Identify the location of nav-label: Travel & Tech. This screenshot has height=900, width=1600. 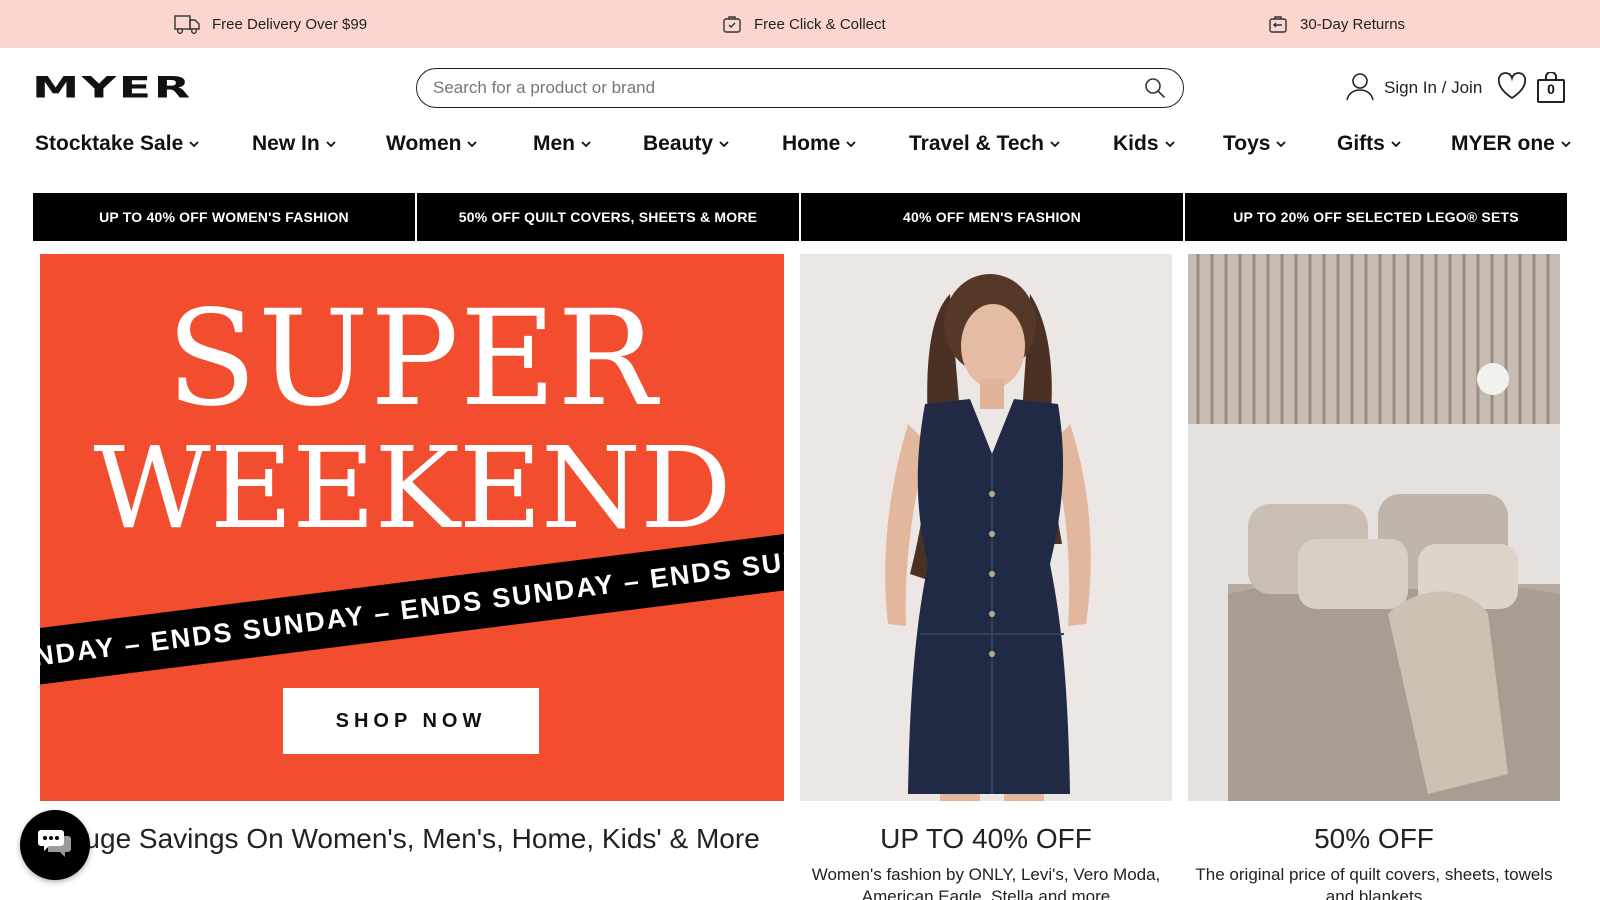
(977, 143).